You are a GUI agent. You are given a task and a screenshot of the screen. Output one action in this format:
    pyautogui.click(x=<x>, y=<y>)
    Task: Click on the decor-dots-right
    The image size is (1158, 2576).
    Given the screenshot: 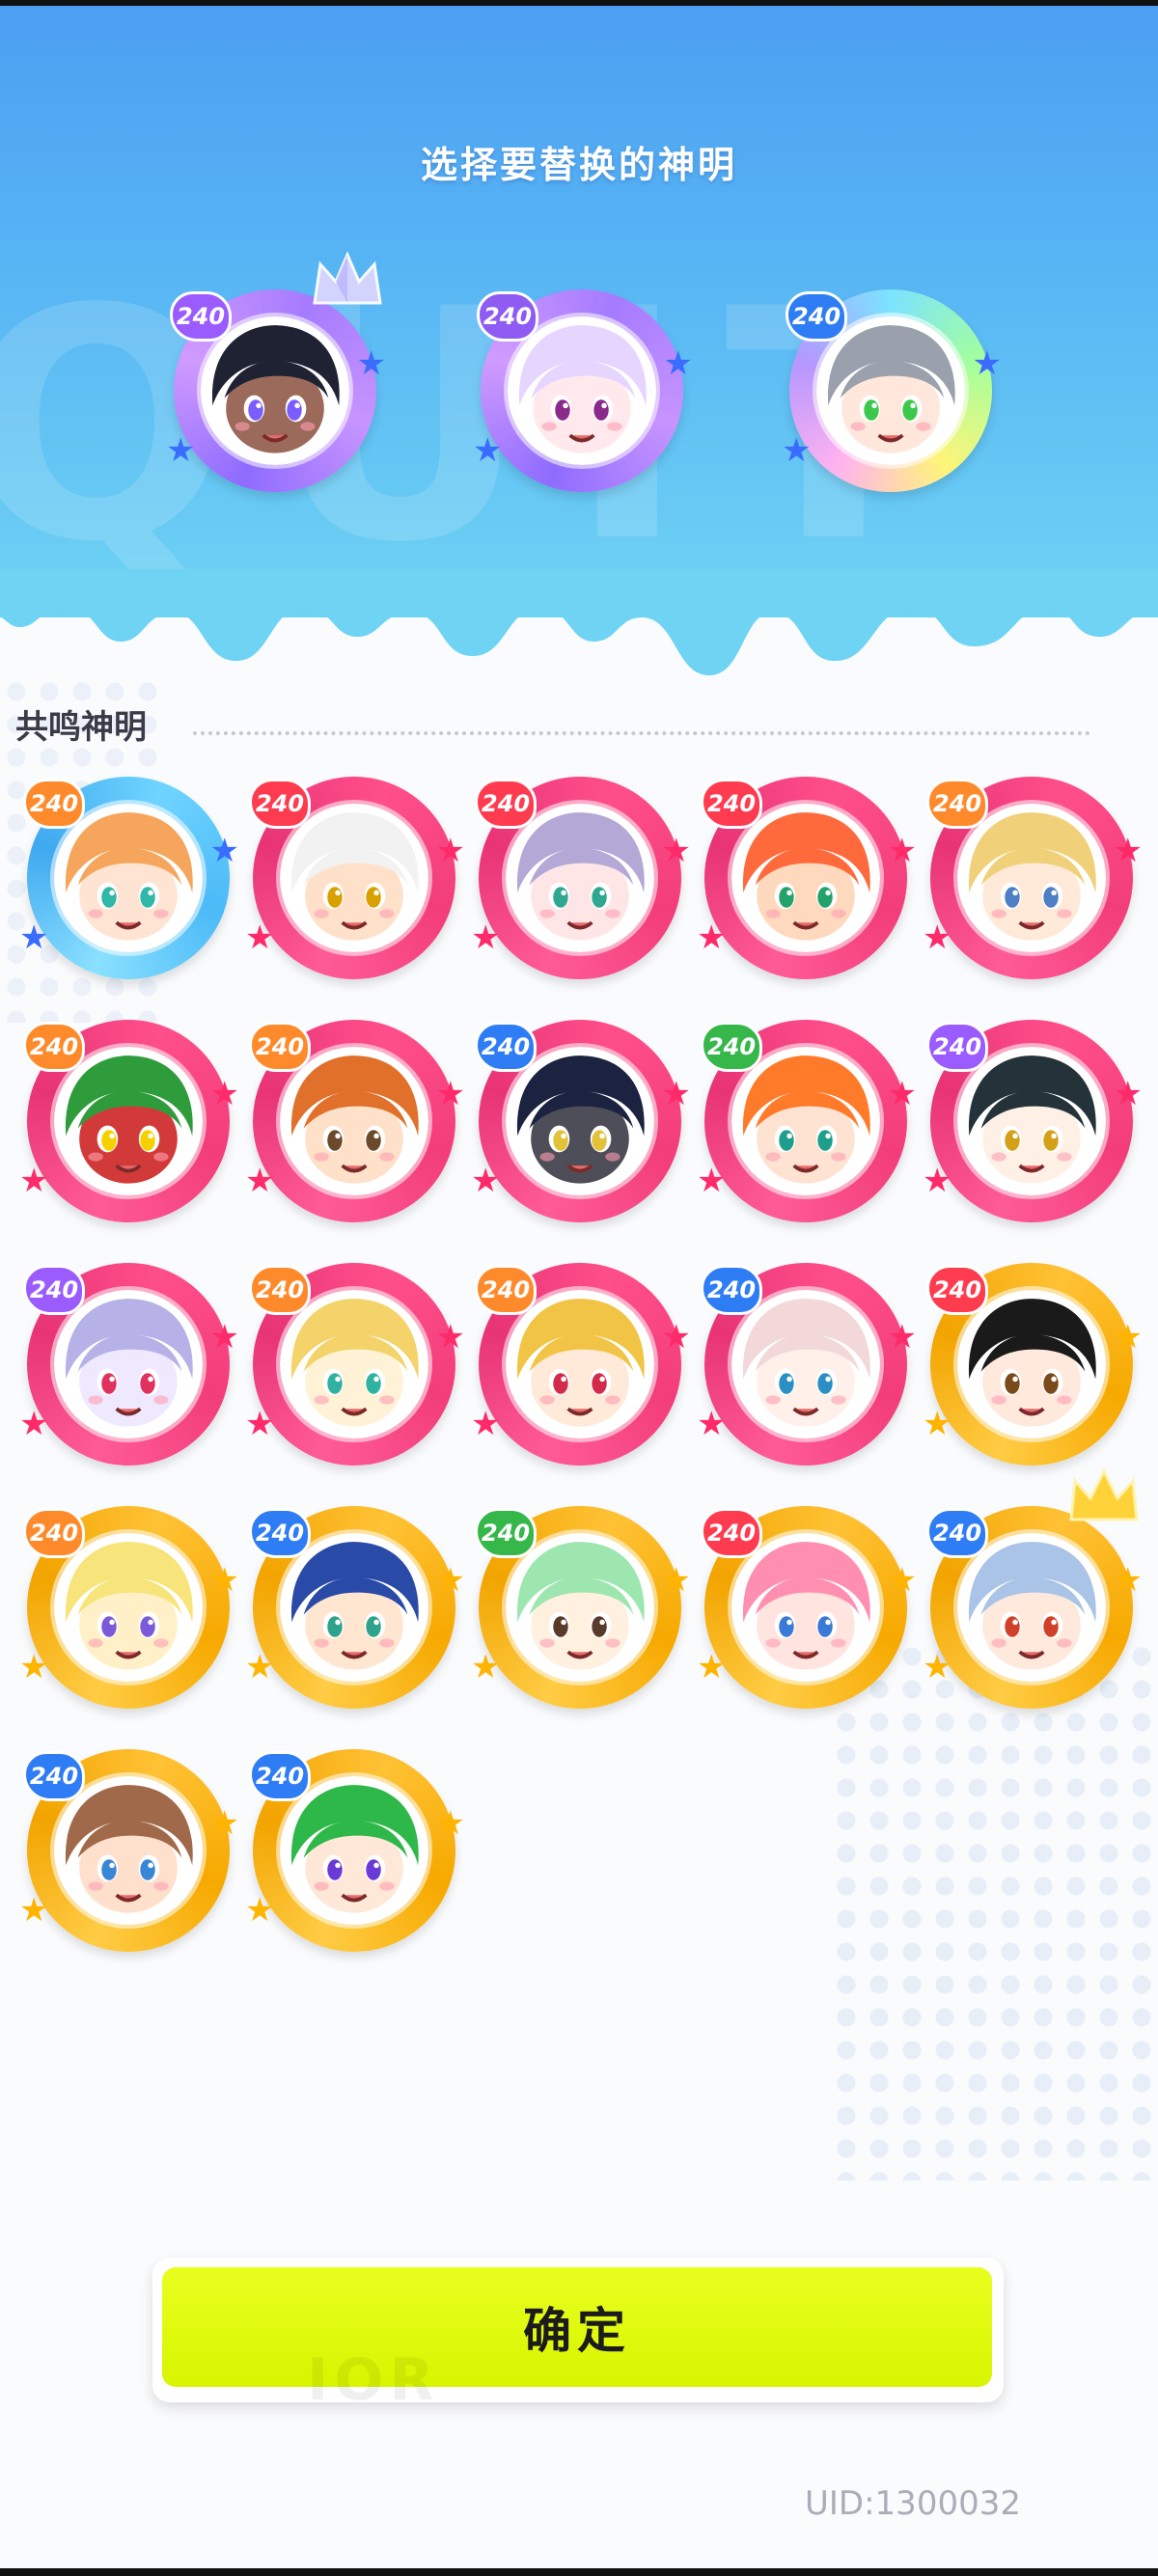 What is the action you would take?
    pyautogui.click(x=994, y=1910)
    